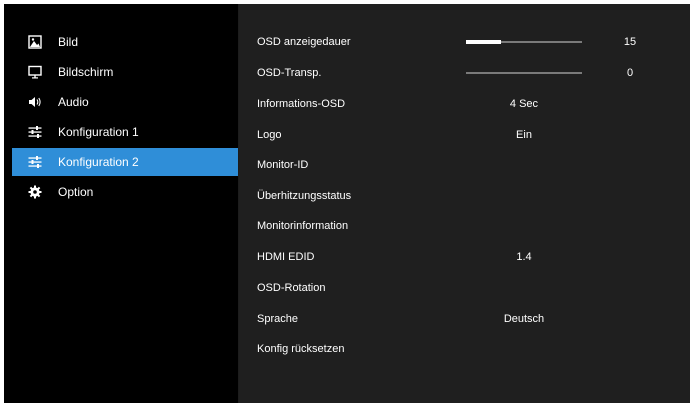 This screenshot has height=406, width=694. What do you see at coordinates (291, 288) in the screenshot?
I see `setting-label: OSD-Rotation` at bounding box center [291, 288].